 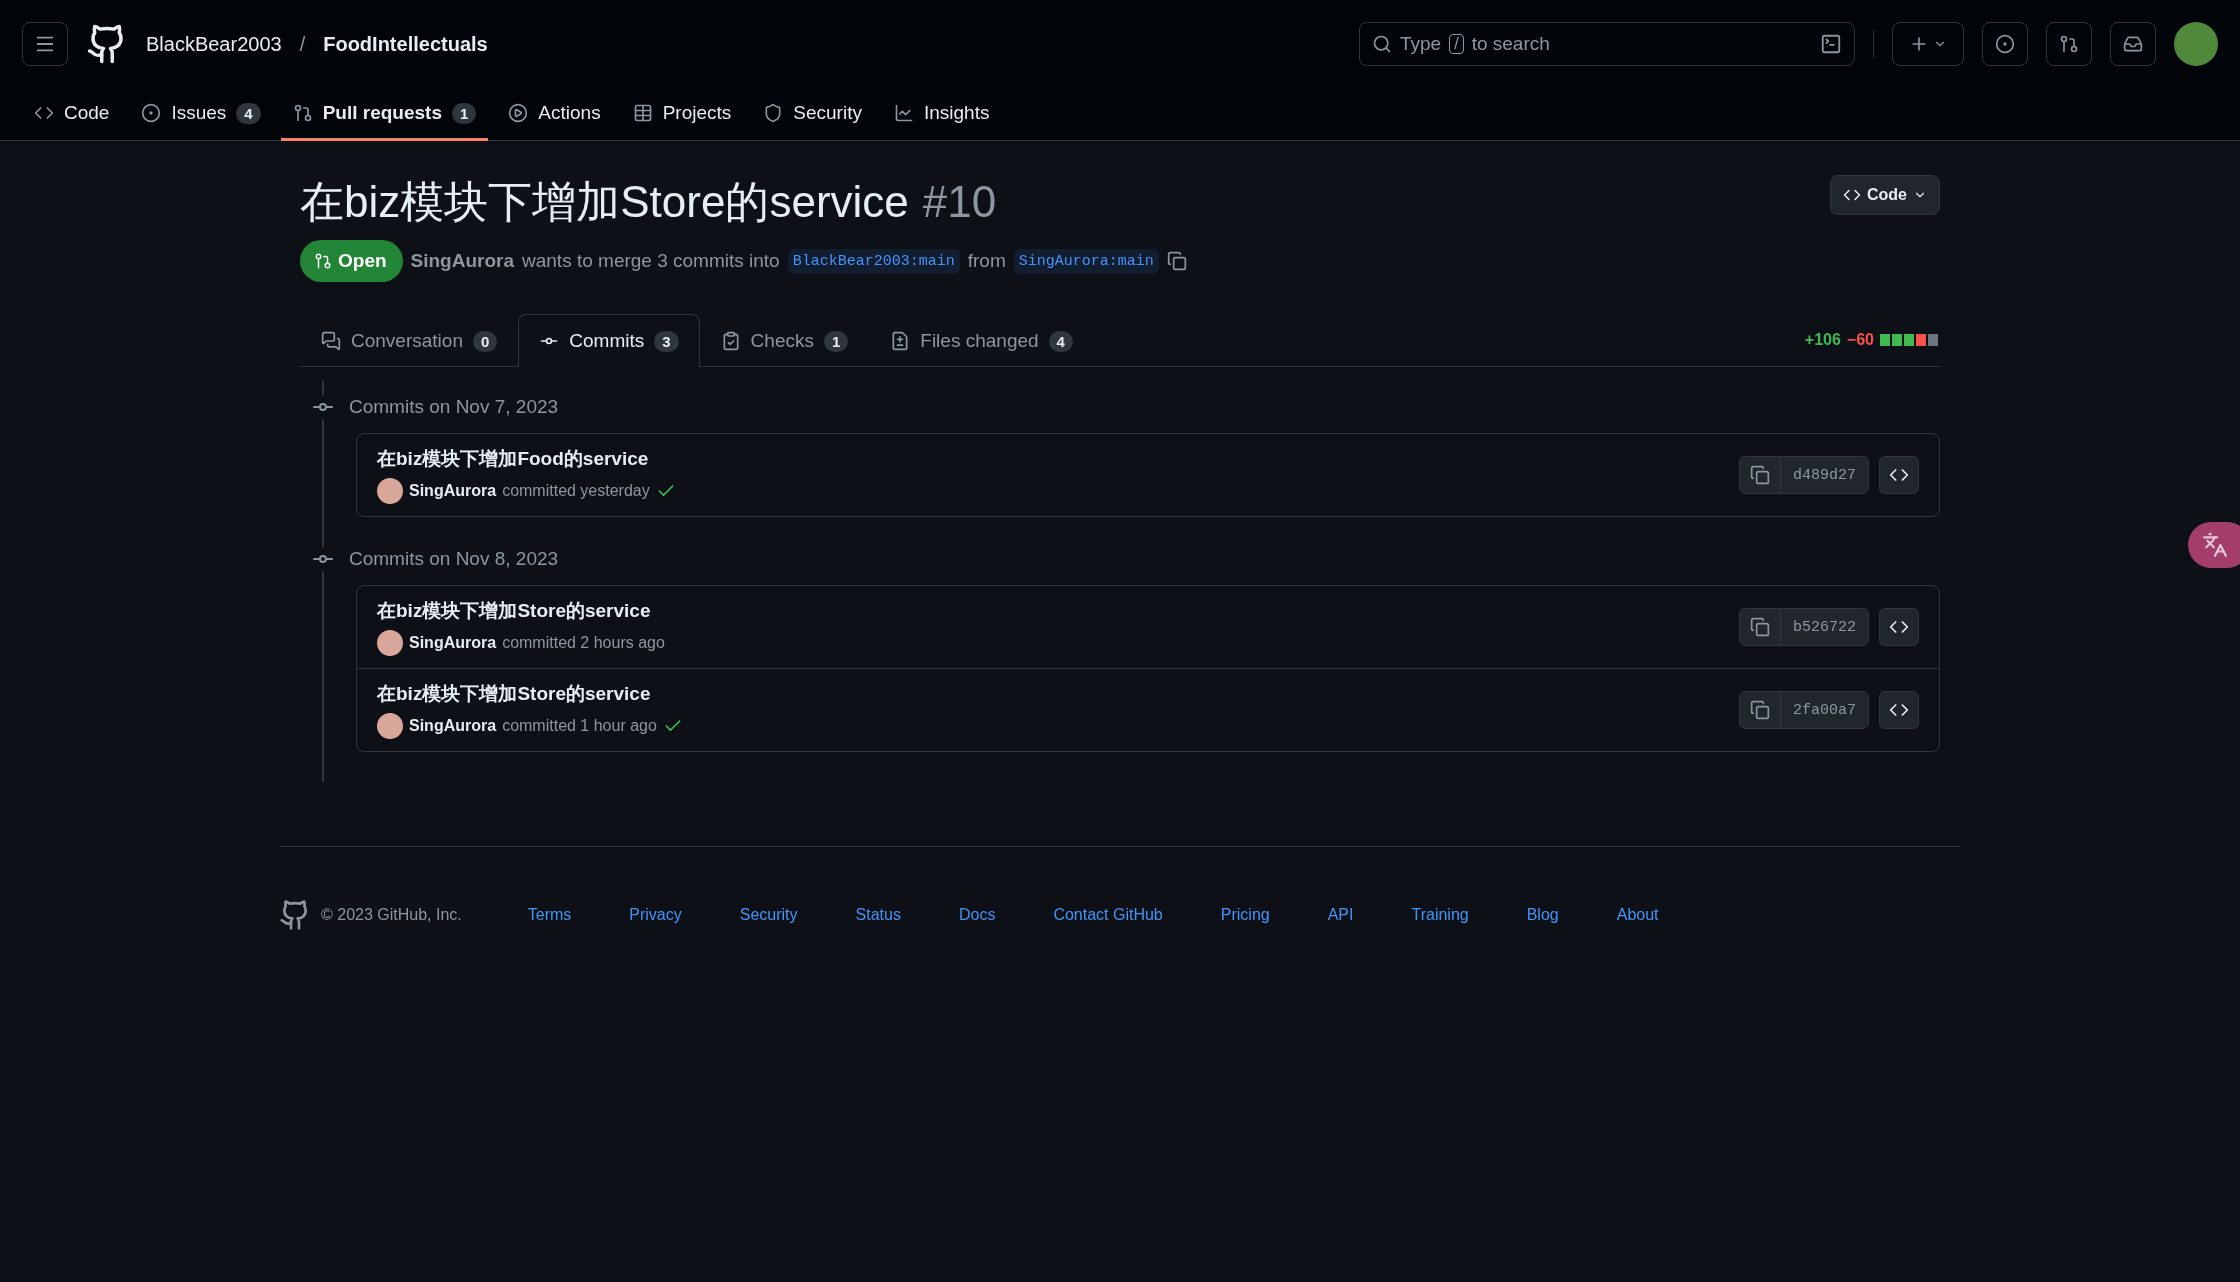 What do you see at coordinates (1822, 340) in the screenshot?
I see `additions-count: +106` at bounding box center [1822, 340].